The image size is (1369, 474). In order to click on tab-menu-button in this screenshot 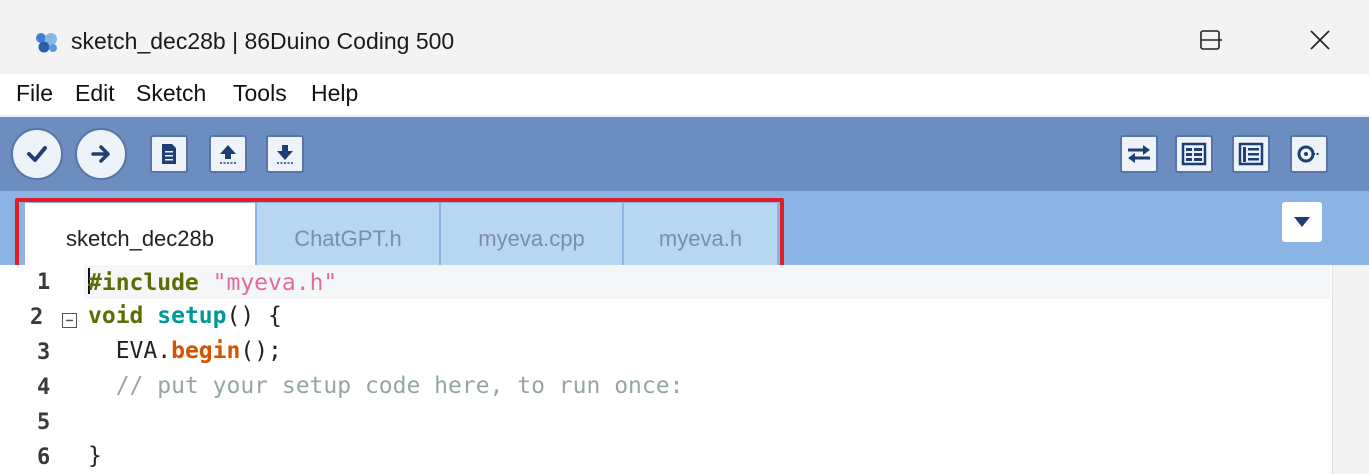, I will do `click(1302, 222)`.